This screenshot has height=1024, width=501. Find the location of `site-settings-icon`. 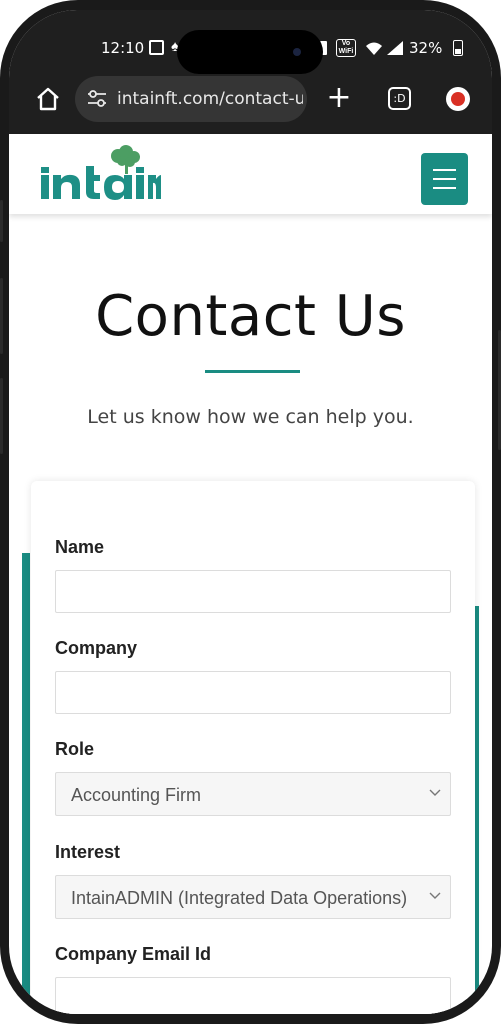

site-settings-icon is located at coordinates (97, 99).